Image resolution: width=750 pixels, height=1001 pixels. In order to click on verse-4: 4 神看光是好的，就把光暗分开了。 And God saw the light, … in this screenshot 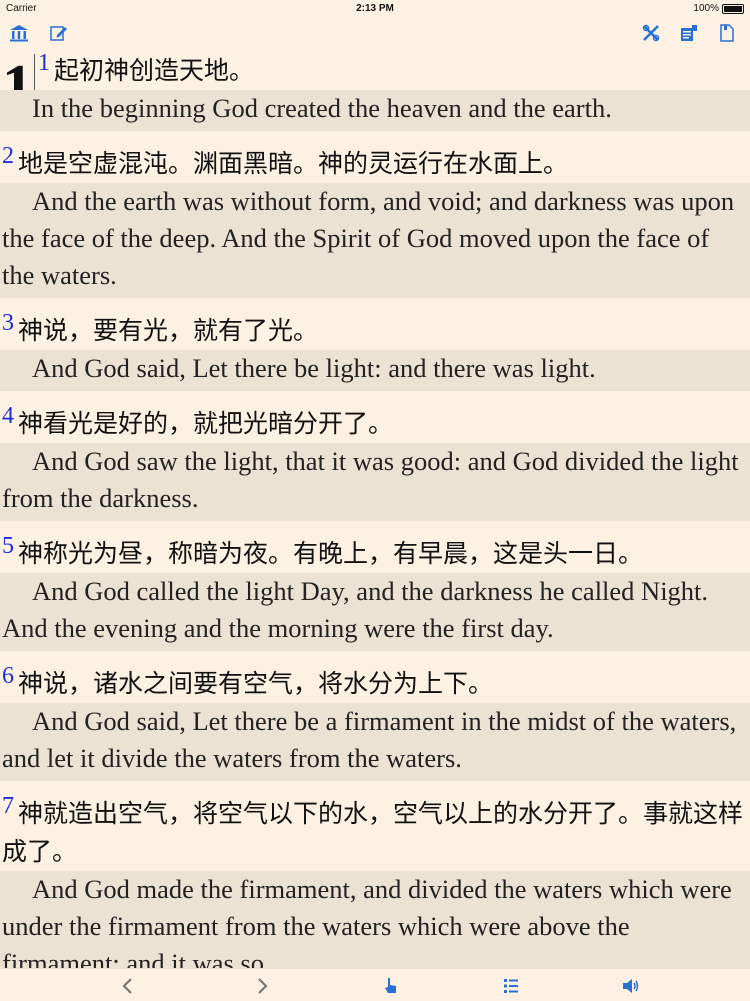, I will do `click(375, 456)`.